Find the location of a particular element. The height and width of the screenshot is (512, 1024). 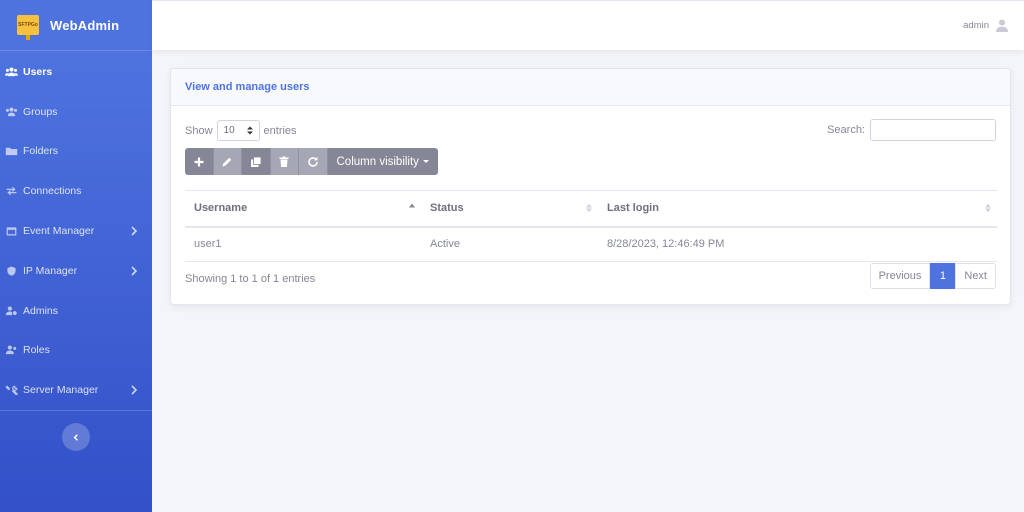

column-header-username: Username is located at coordinates (303, 209).